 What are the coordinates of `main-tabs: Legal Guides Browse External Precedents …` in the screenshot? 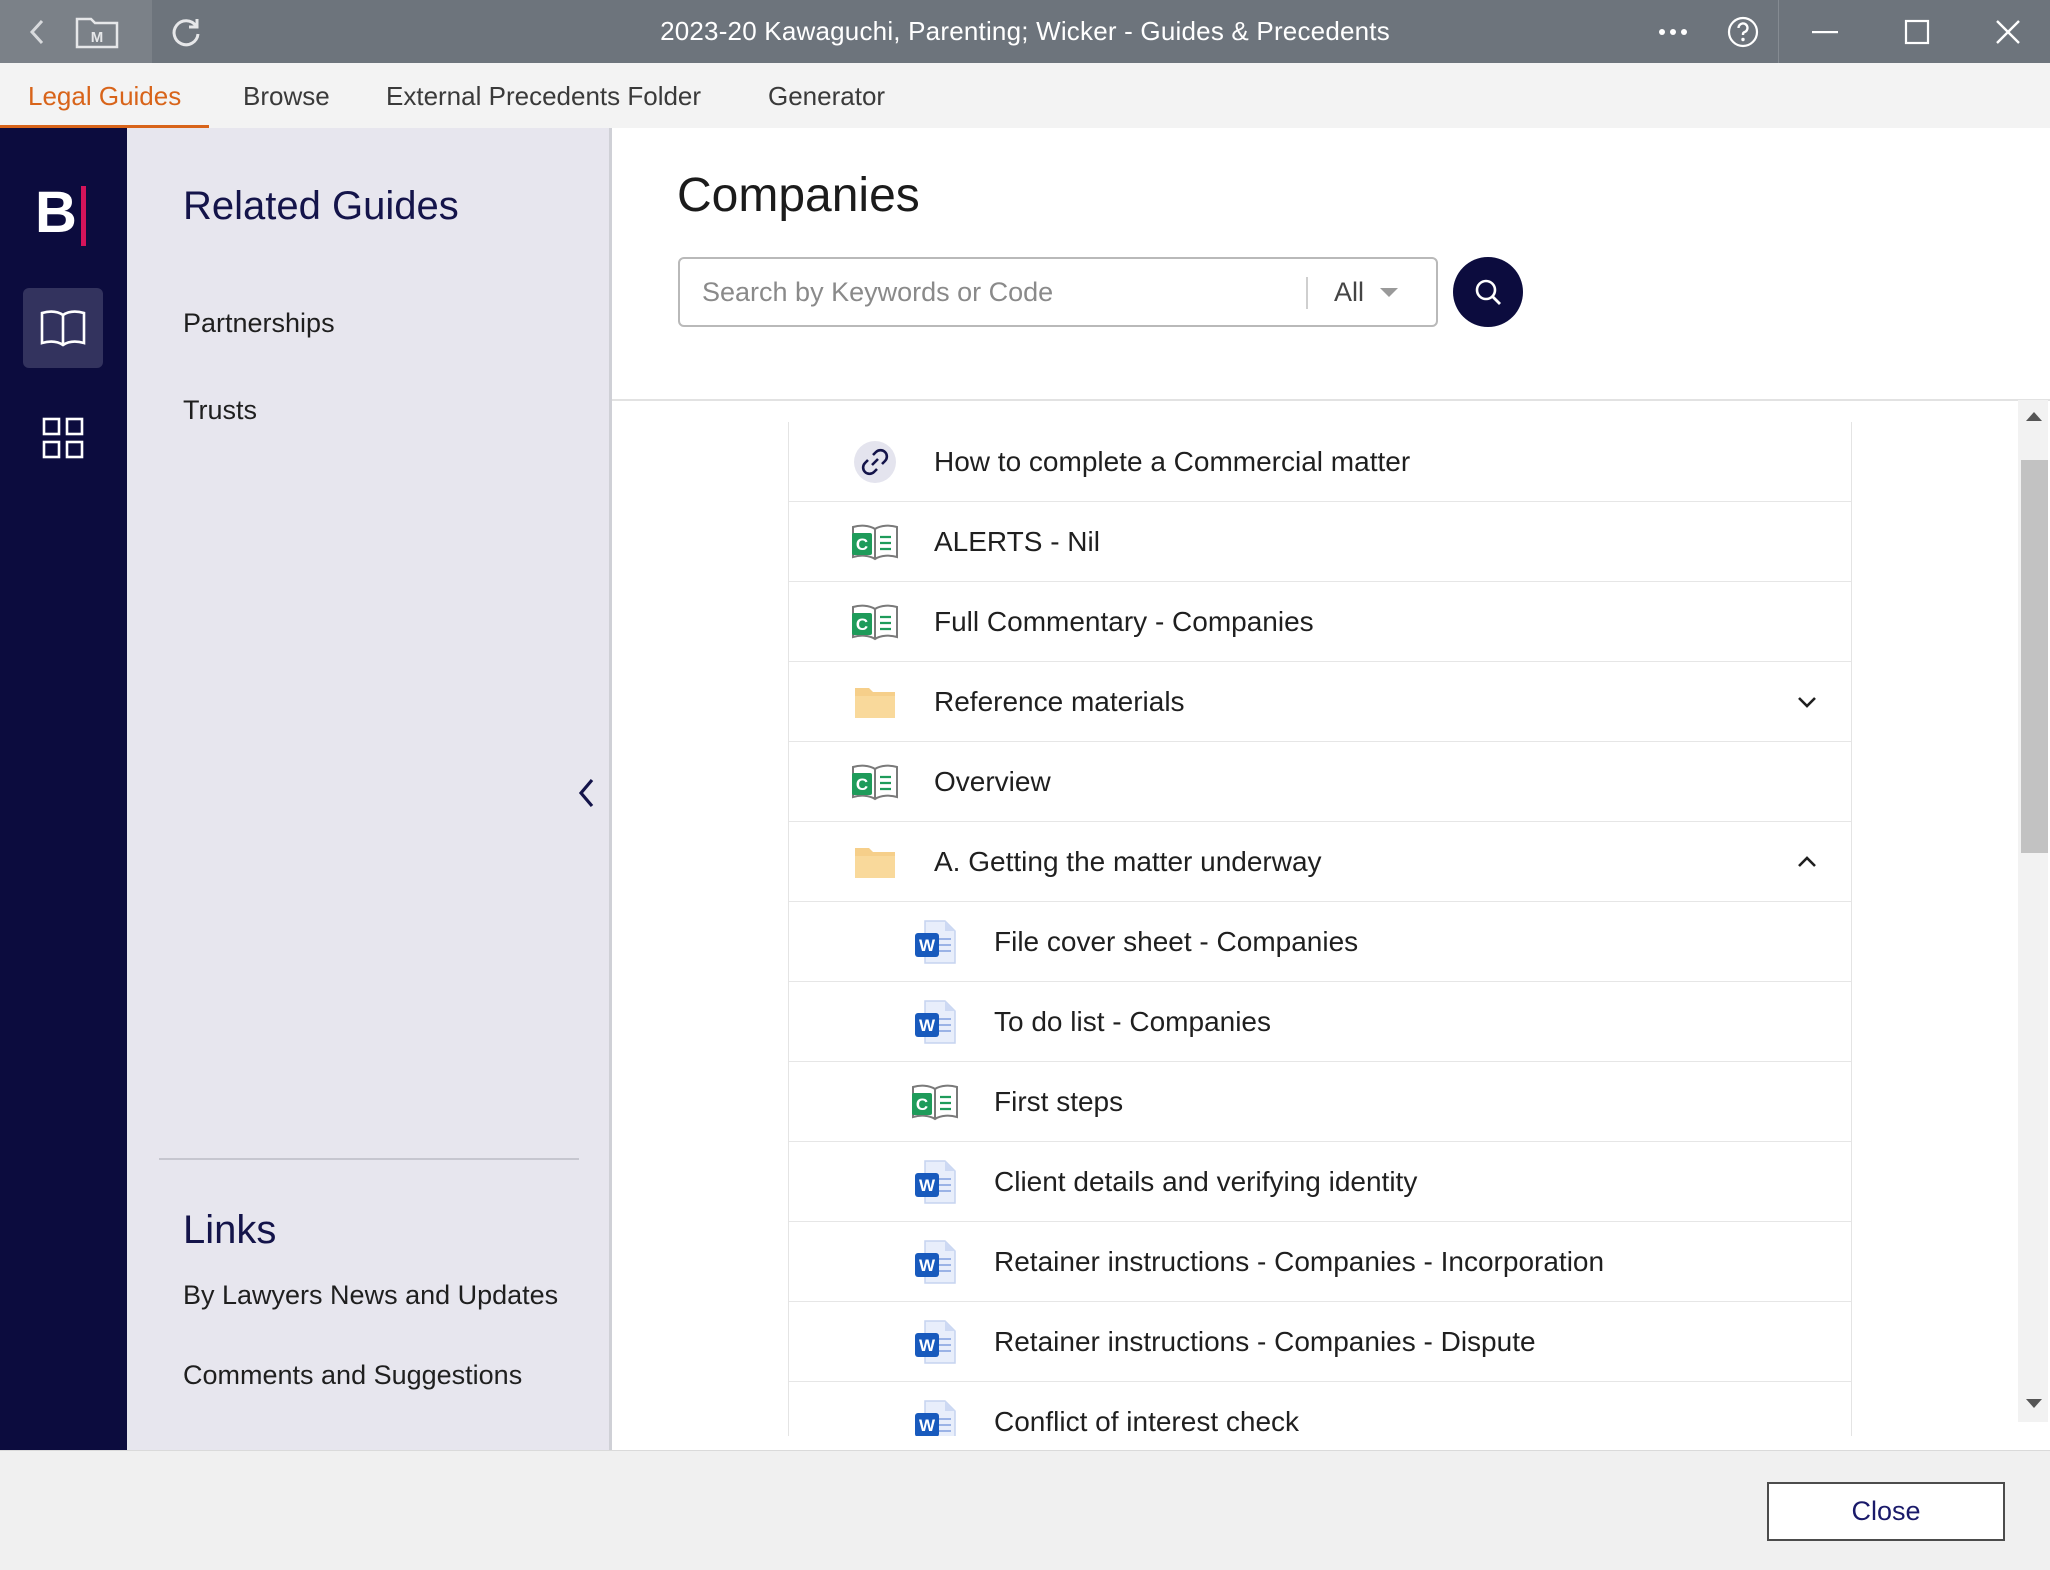 It's located at (1025, 95).